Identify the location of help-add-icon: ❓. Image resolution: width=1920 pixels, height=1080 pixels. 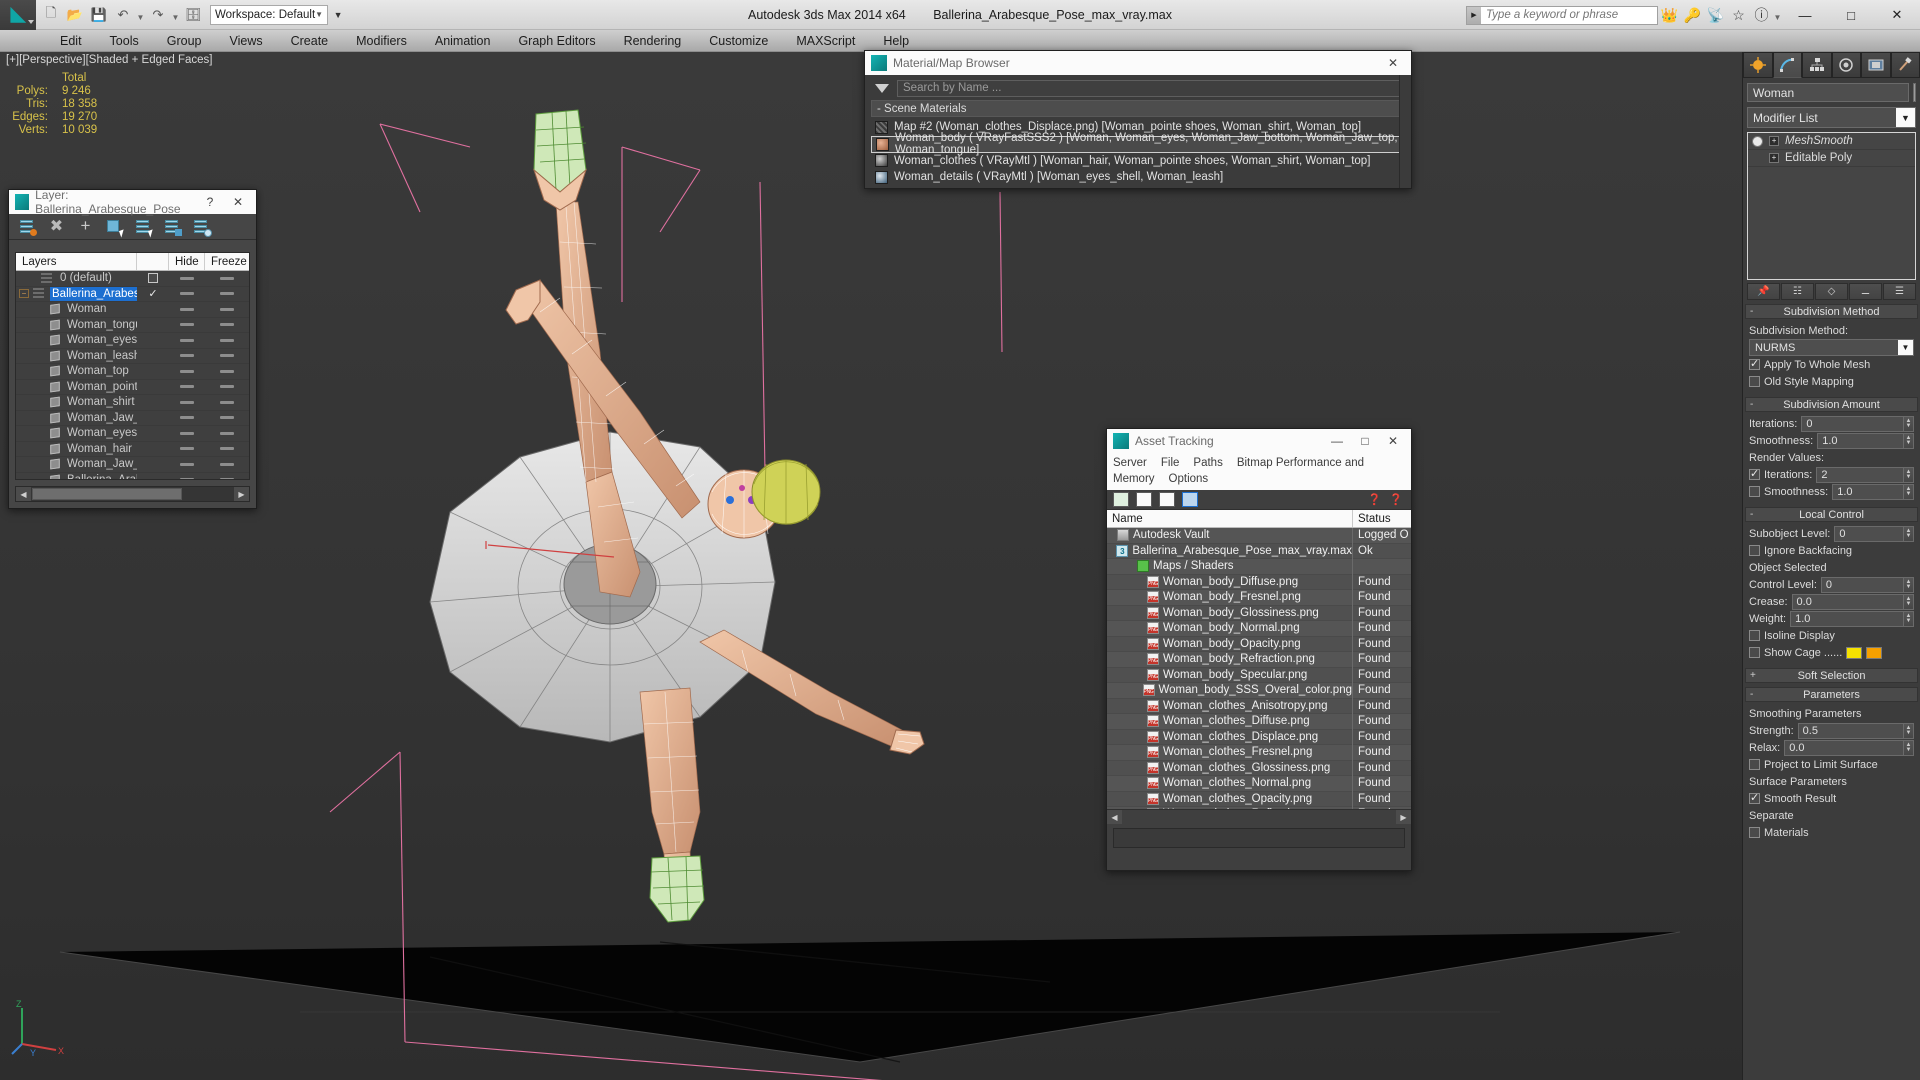
(1375, 499).